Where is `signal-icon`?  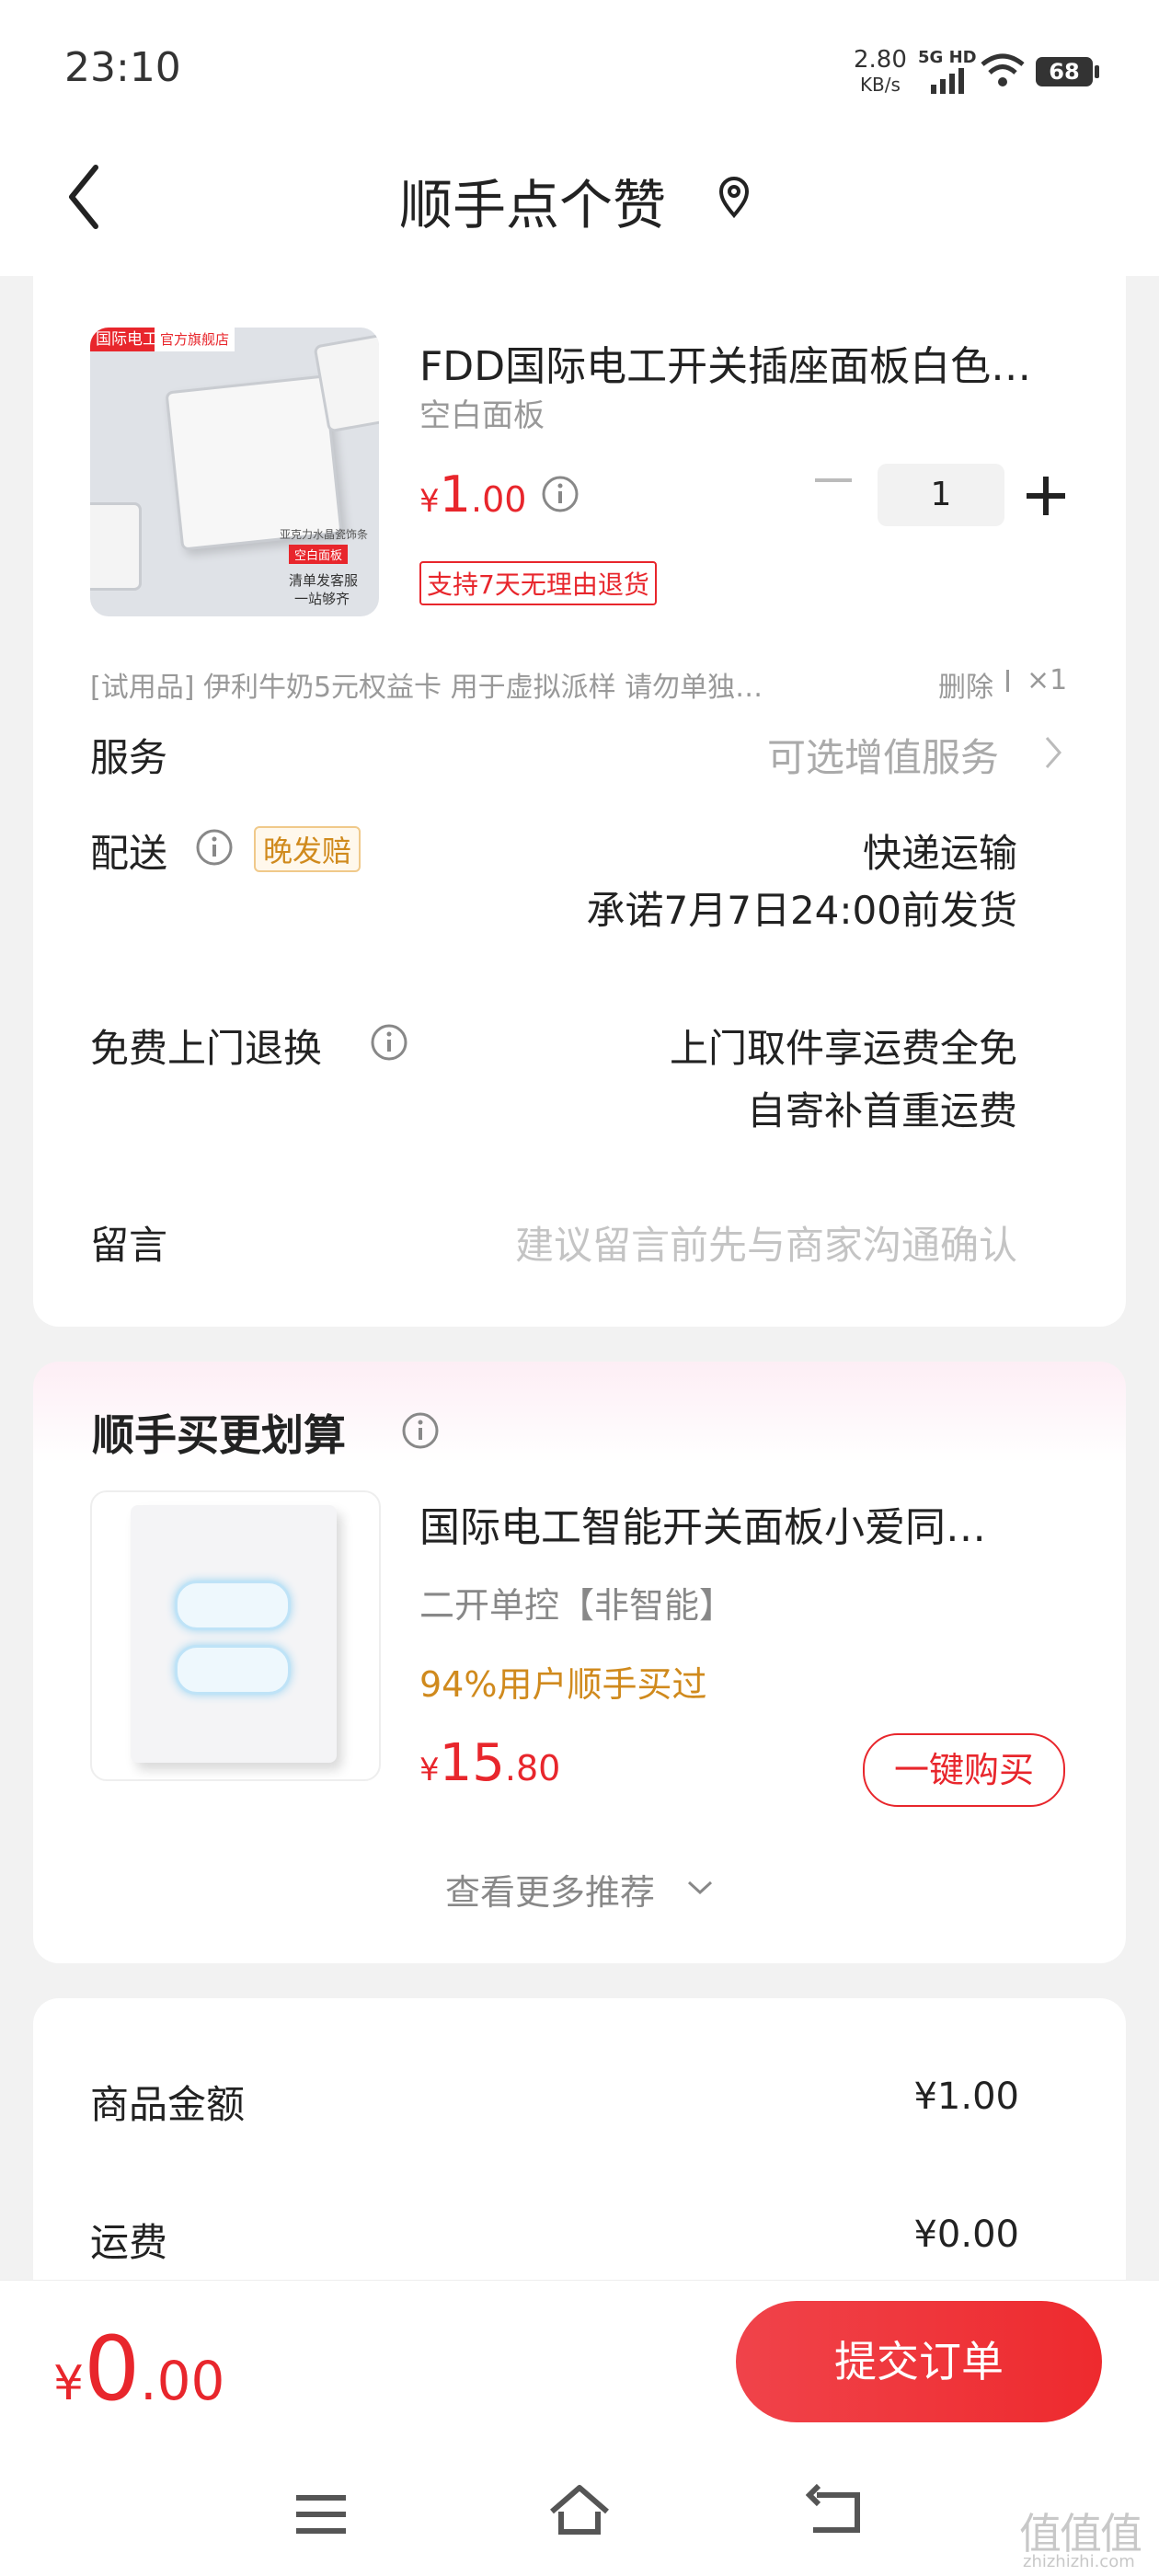 signal-icon is located at coordinates (947, 81).